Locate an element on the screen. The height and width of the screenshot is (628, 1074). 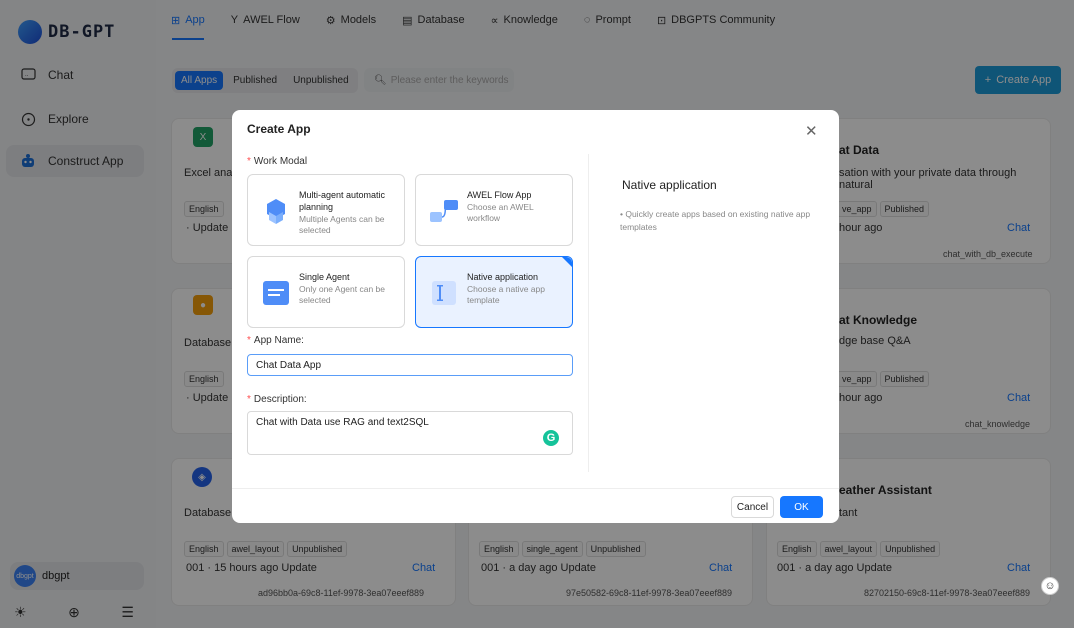
work-modal-option-awel-flow: AWEL Flow App Choose an AWEL workflow is located at coordinates (494, 210).